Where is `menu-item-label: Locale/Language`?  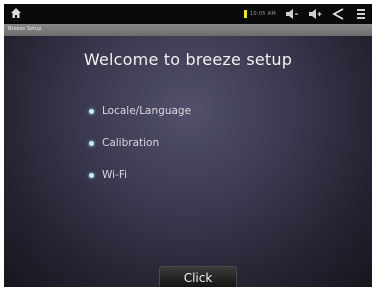 menu-item-label: Locale/Language is located at coordinates (147, 111).